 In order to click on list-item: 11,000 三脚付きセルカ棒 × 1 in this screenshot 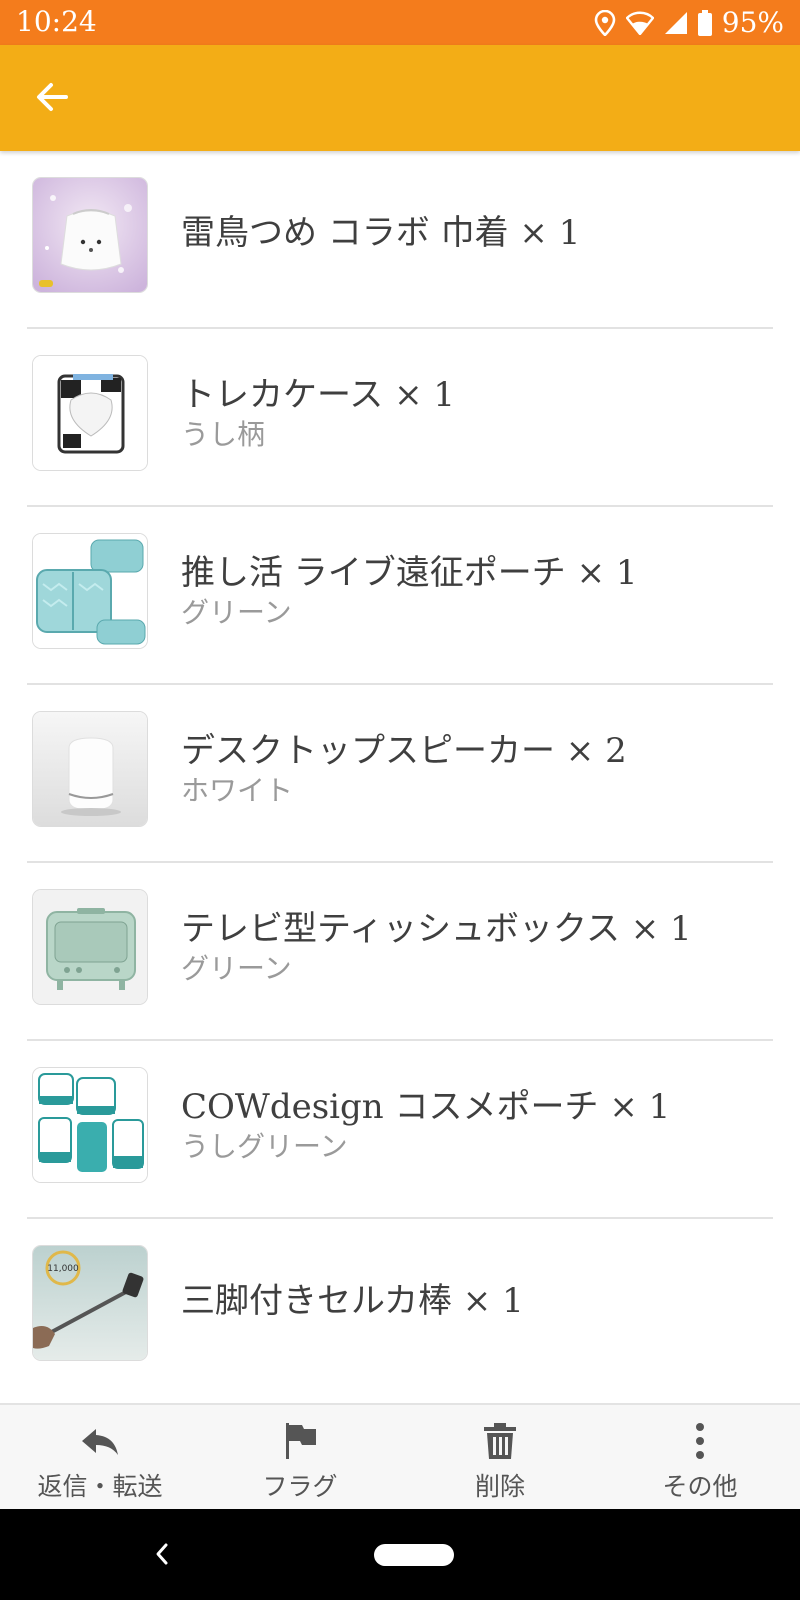, I will do `click(400, 1308)`.